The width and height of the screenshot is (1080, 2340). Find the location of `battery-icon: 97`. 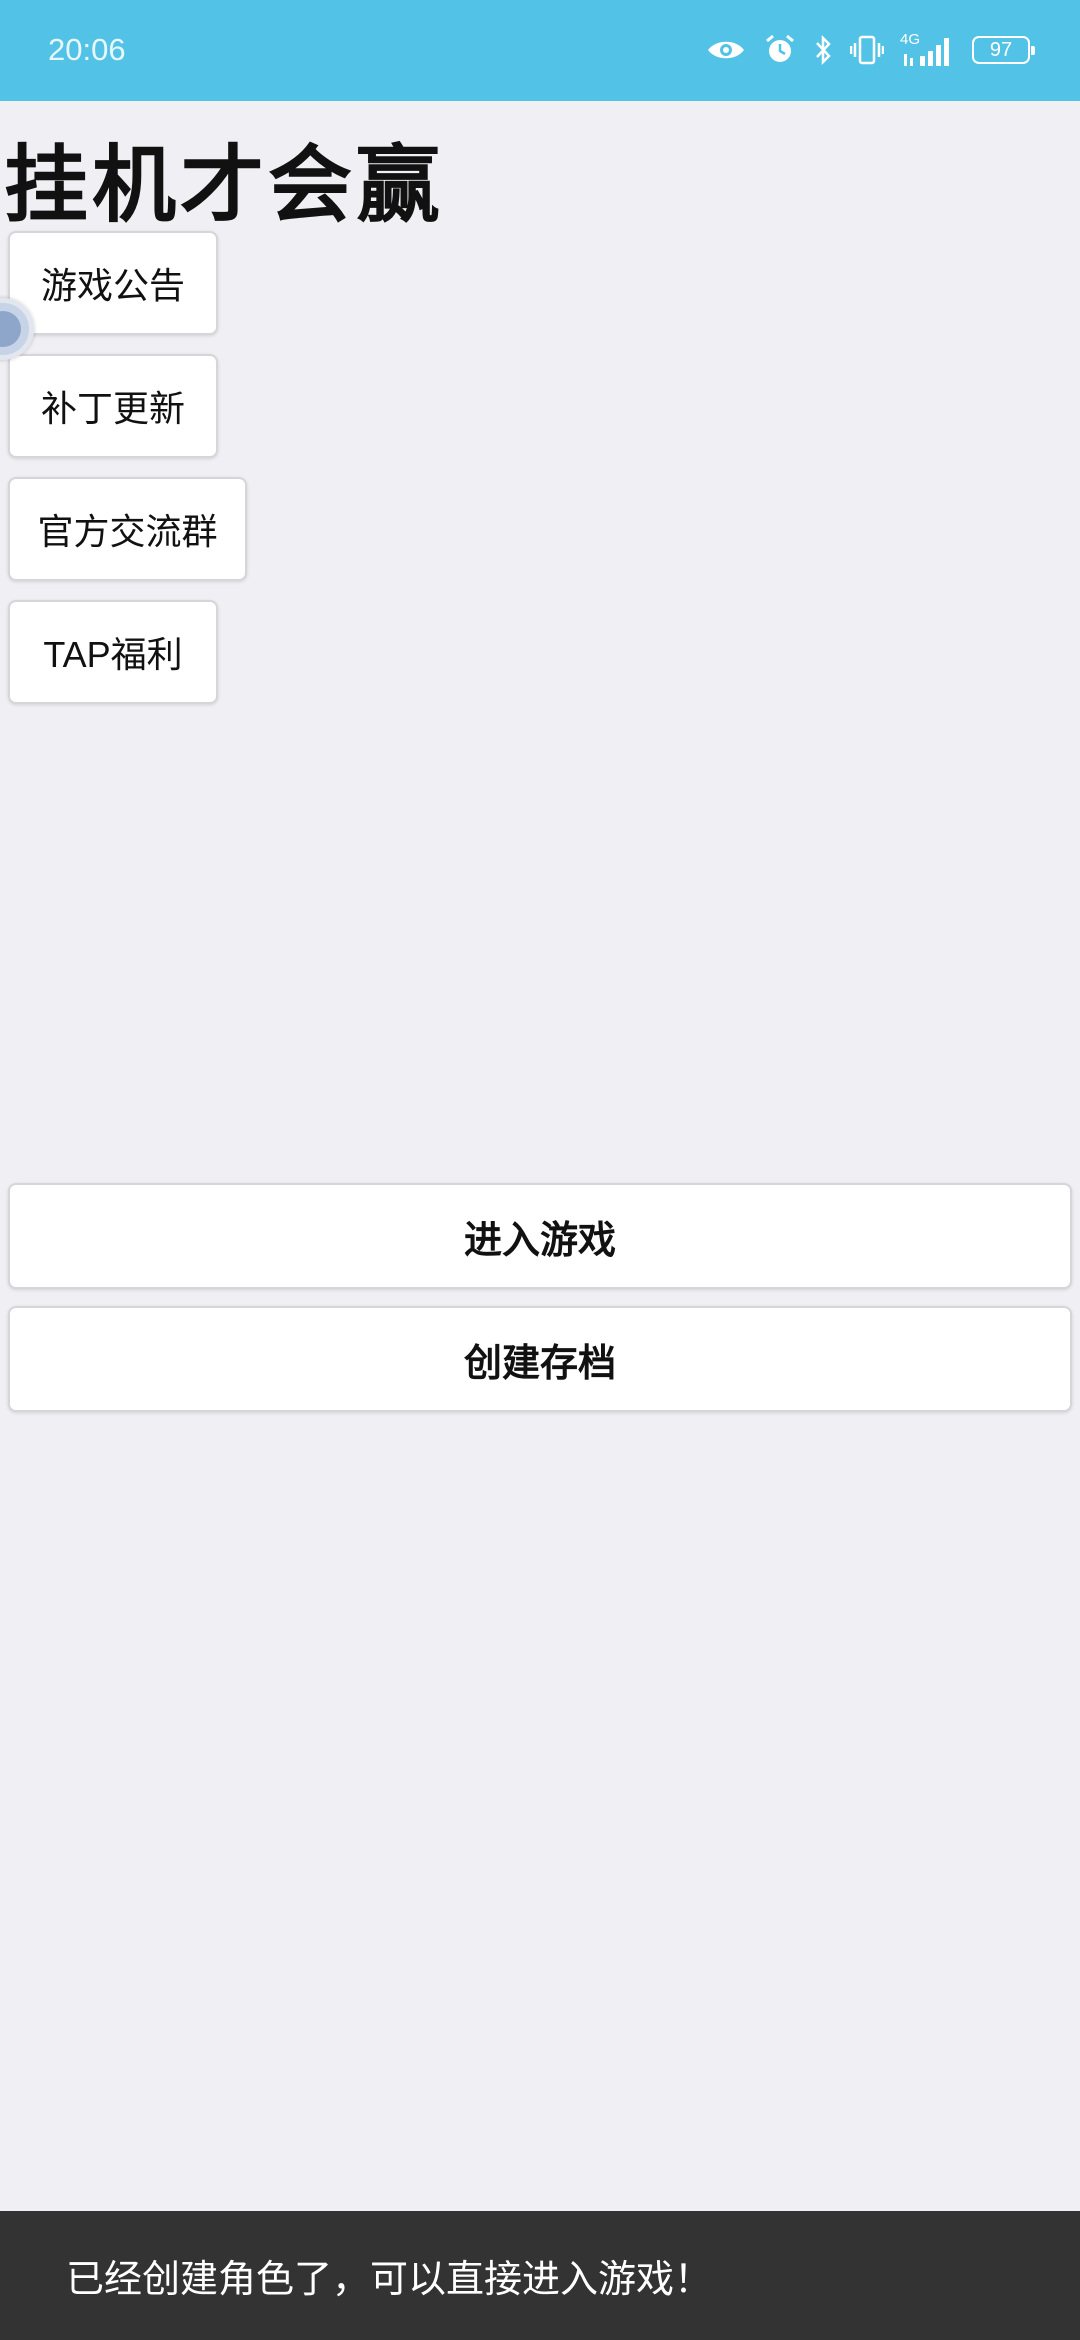

battery-icon: 97 is located at coordinates (1003, 50).